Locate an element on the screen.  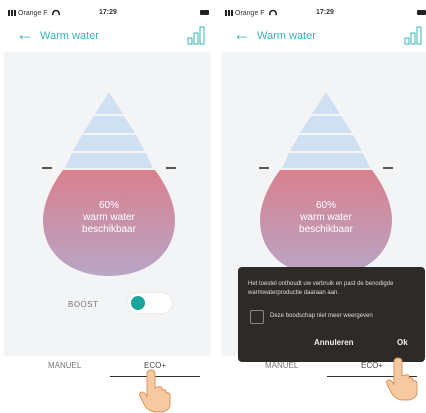
toggle-knob is located at coordinates (138, 303).